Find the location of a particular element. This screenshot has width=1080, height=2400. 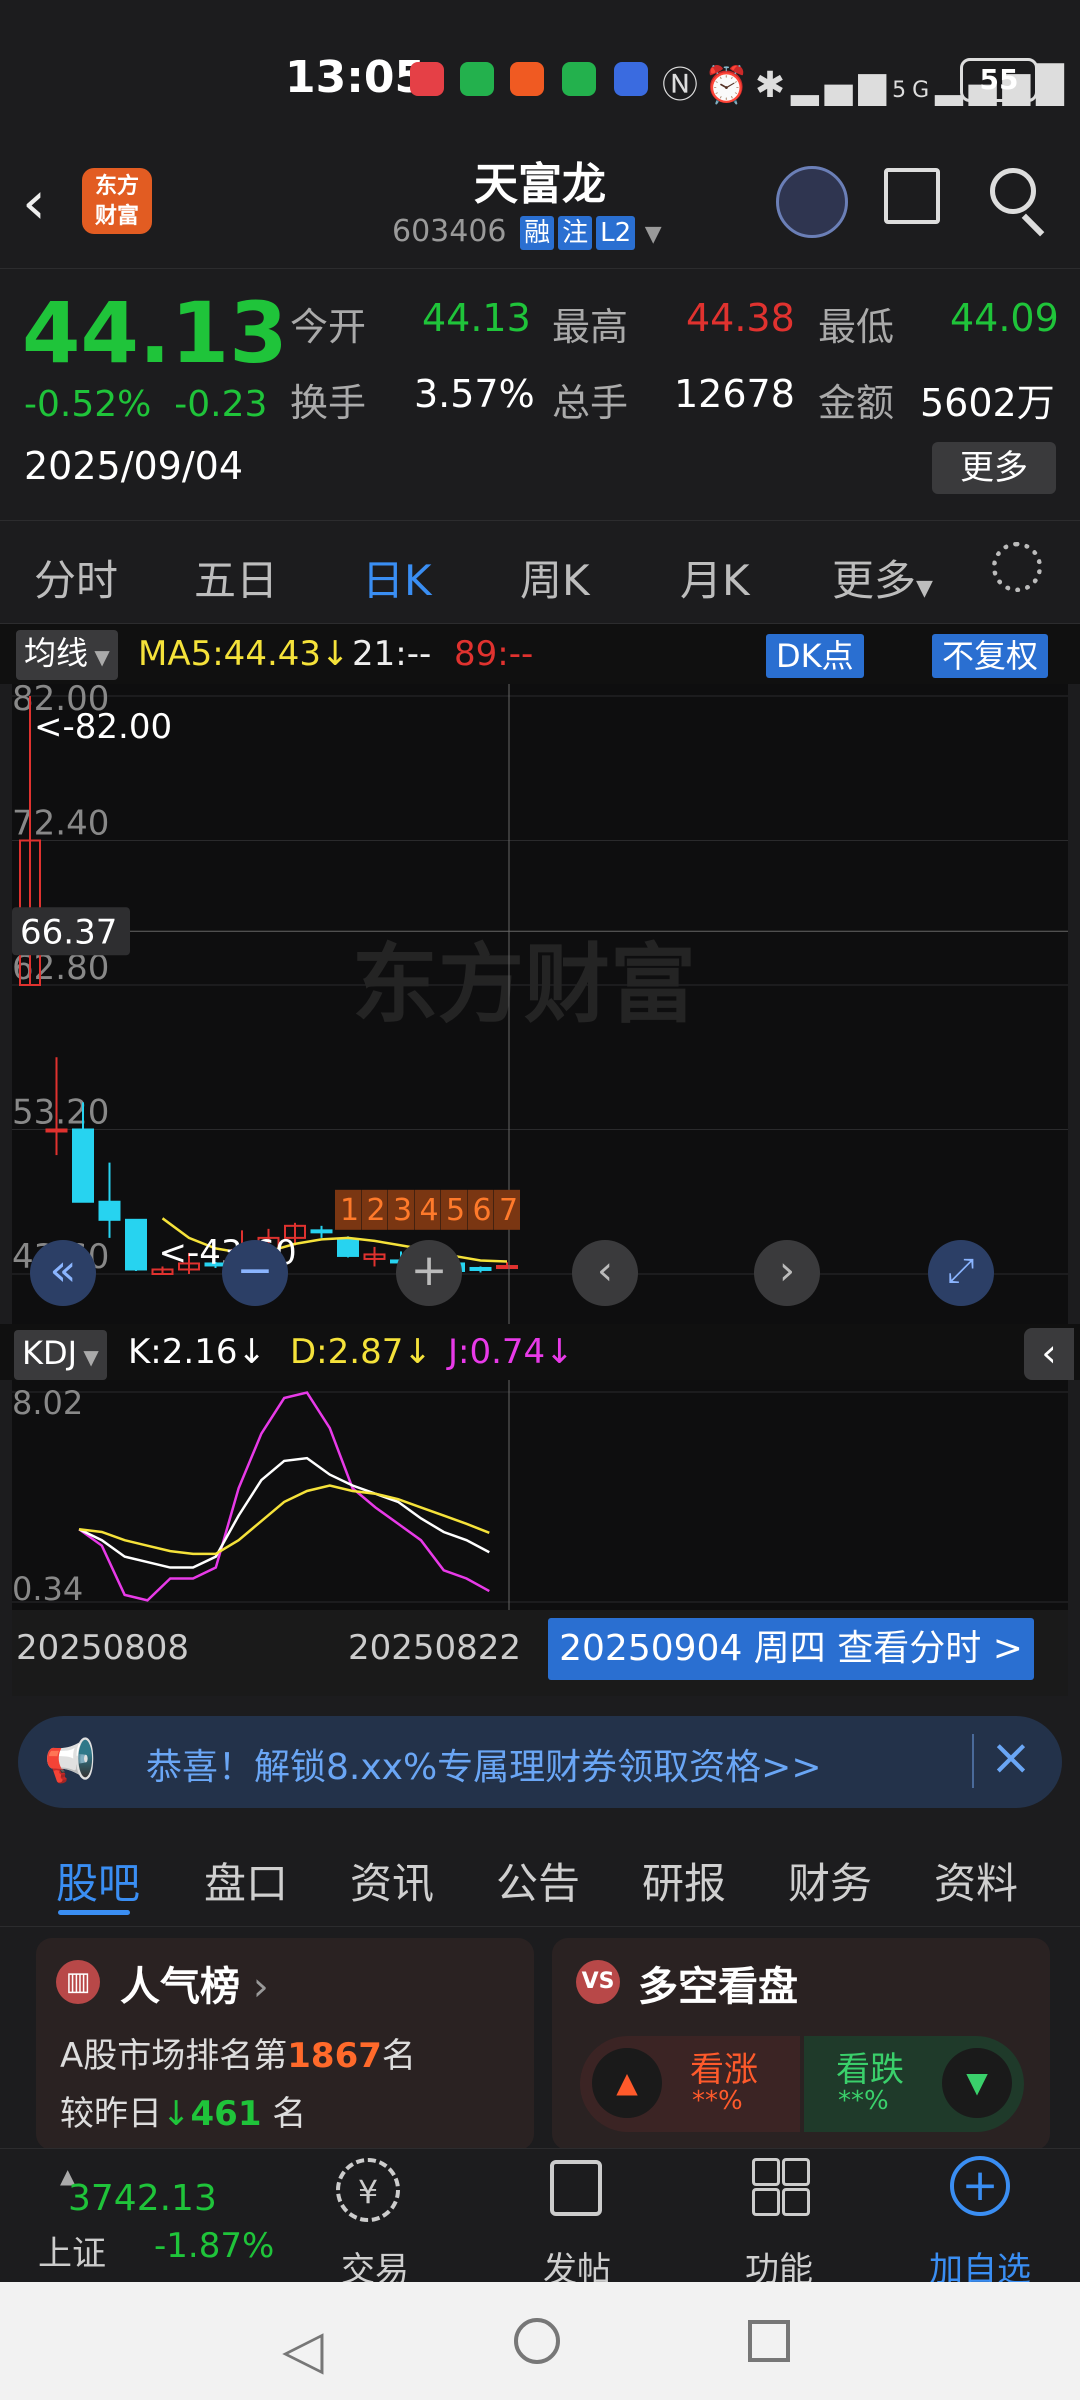

tab-financials: 财务 is located at coordinates (830, 1880).